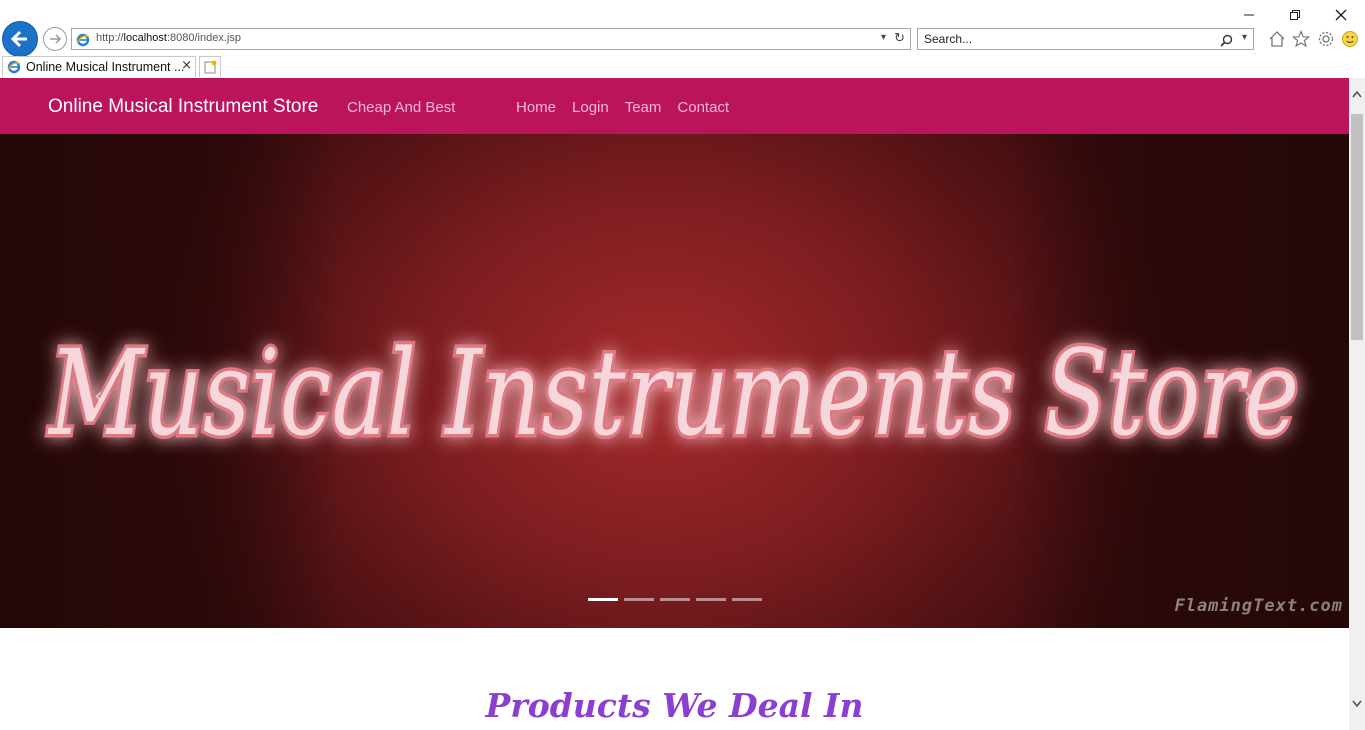  I want to click on address-dropdown-icon: ▾, so click(883, 37).